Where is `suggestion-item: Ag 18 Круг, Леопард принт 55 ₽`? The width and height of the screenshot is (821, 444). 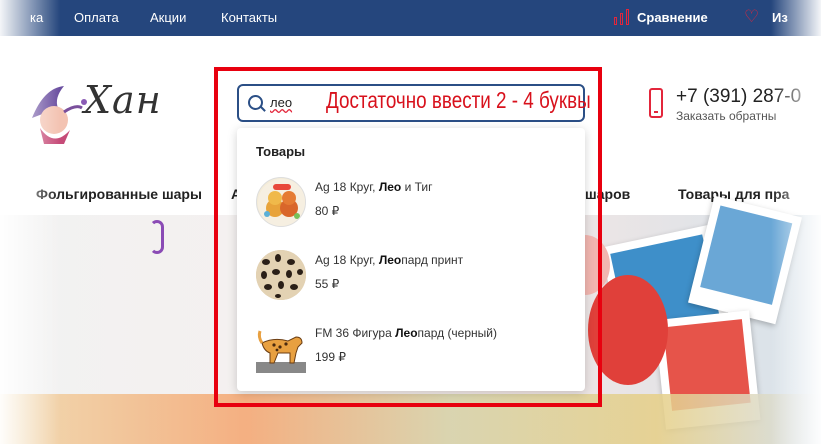 suggestion-item: Ag 18 Круг, Леопард принт 55 ₽ is located at coordinates (411, 285).